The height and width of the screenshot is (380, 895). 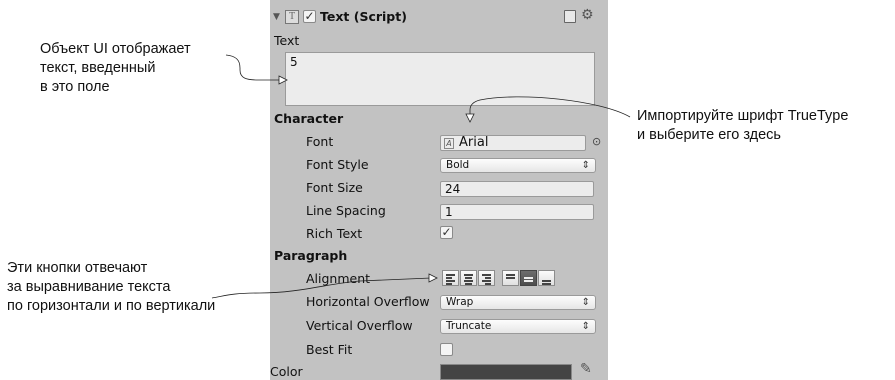 What do you see at coordinates (321, 288) in the screenshot?
I see `callout-alignment-line` at bounding box center [321, 288].